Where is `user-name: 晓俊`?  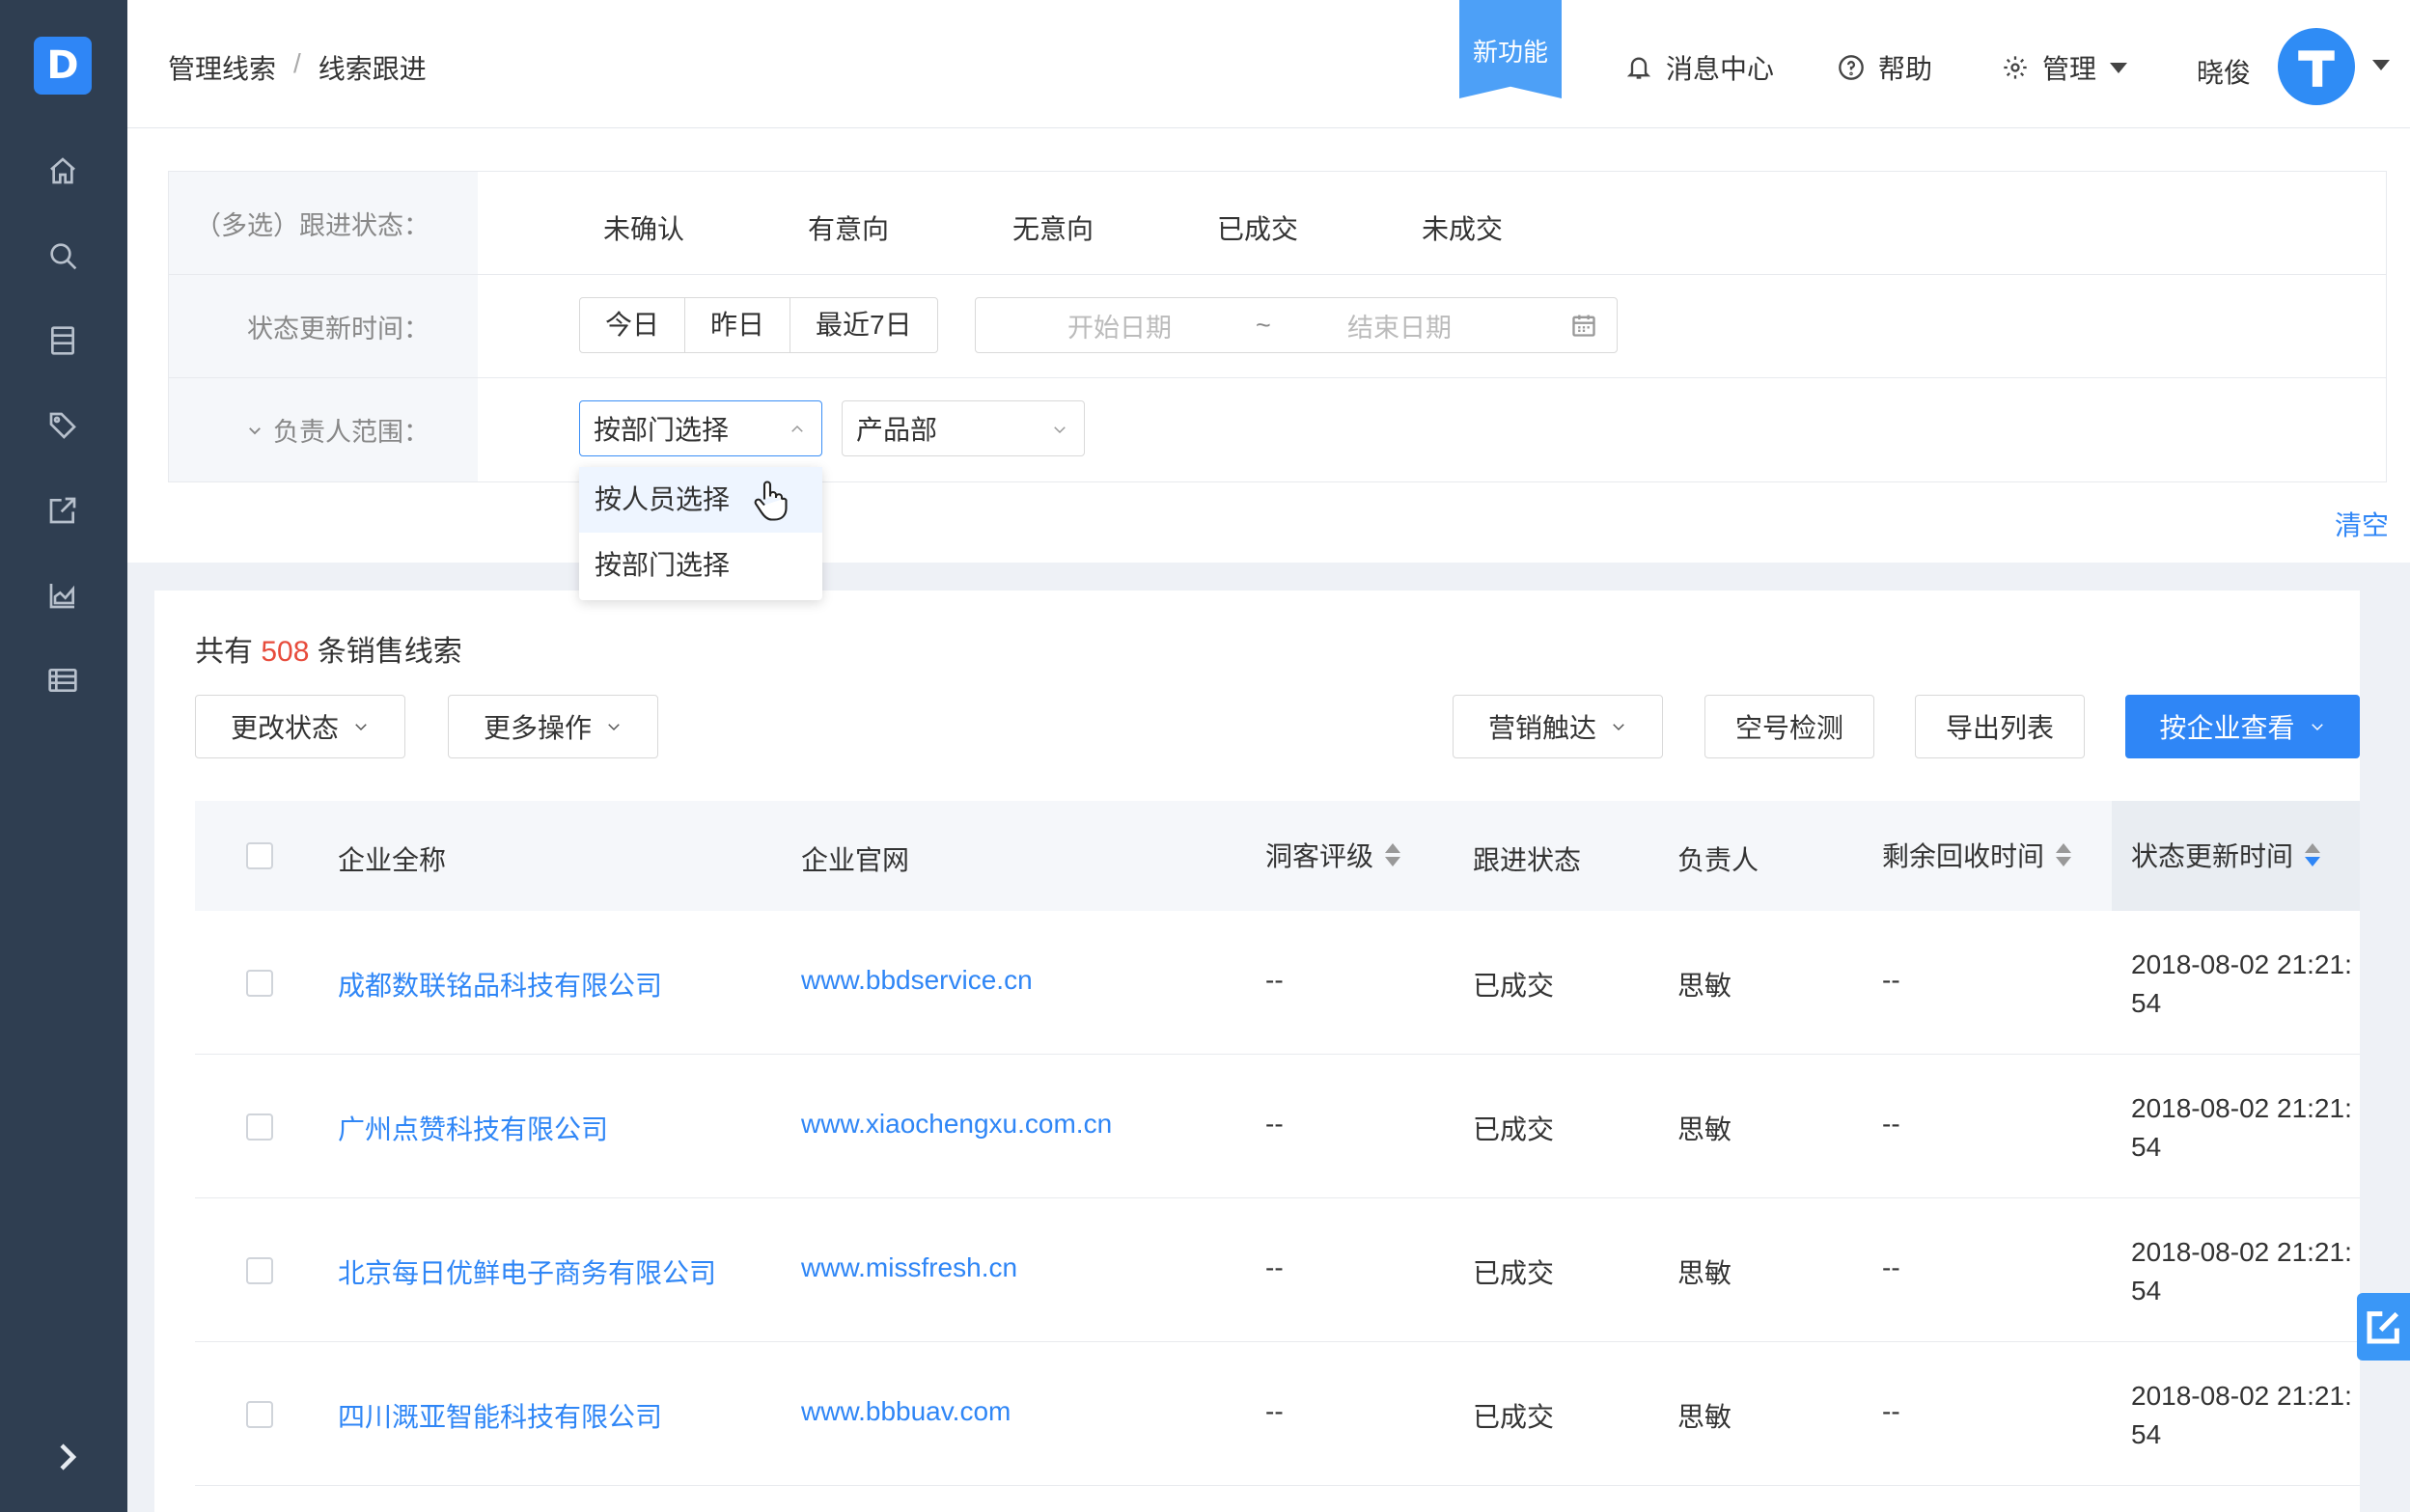 user-name: 晓俊 is located at coordinates (2224, 71).